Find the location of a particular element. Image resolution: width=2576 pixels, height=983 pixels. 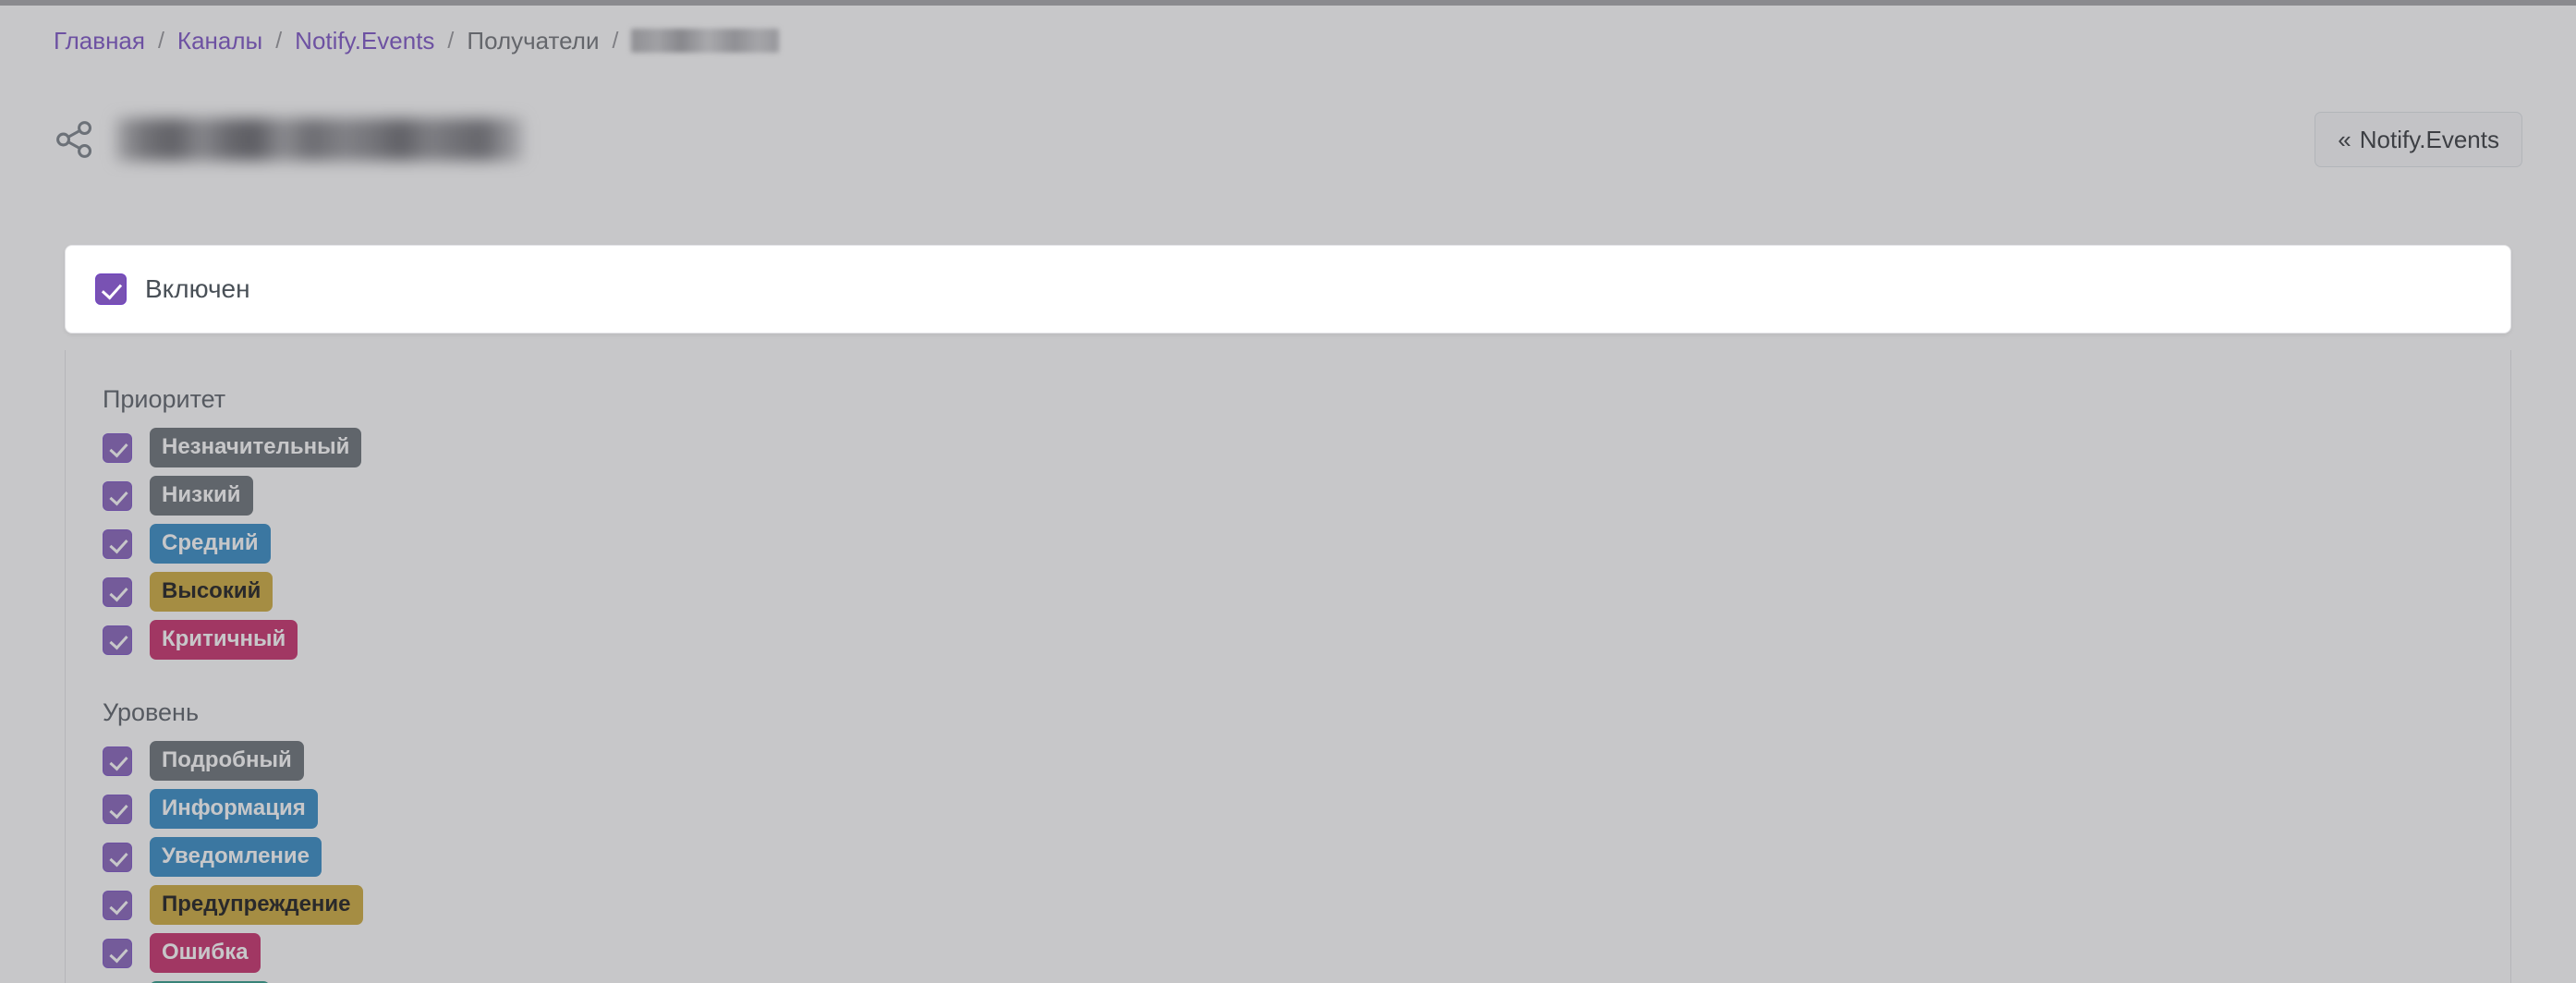

priority-badge-minor: Незначительный is located at coordinates (256, 447).